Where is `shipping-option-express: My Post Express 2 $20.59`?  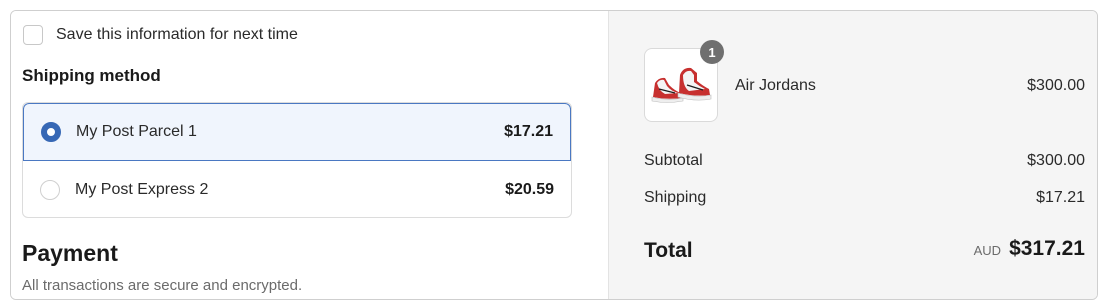
shipping-option-express: My Post Express 2 $20.59 is located at coordinates (297, 189).